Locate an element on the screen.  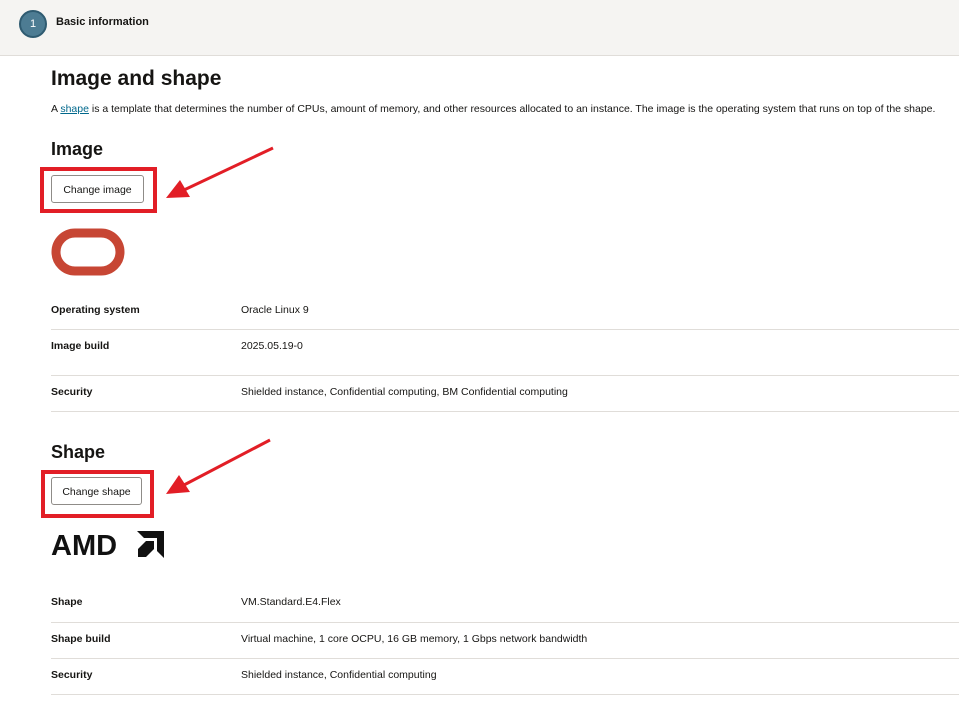
image-heading: Image is located at coordinates (77, 149).